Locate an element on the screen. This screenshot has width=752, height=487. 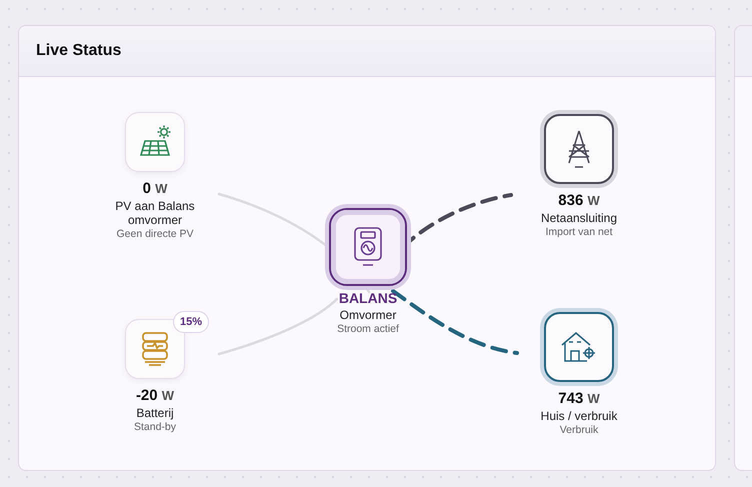
node-status: Geen directe PV is located at coordinates (155, 234).